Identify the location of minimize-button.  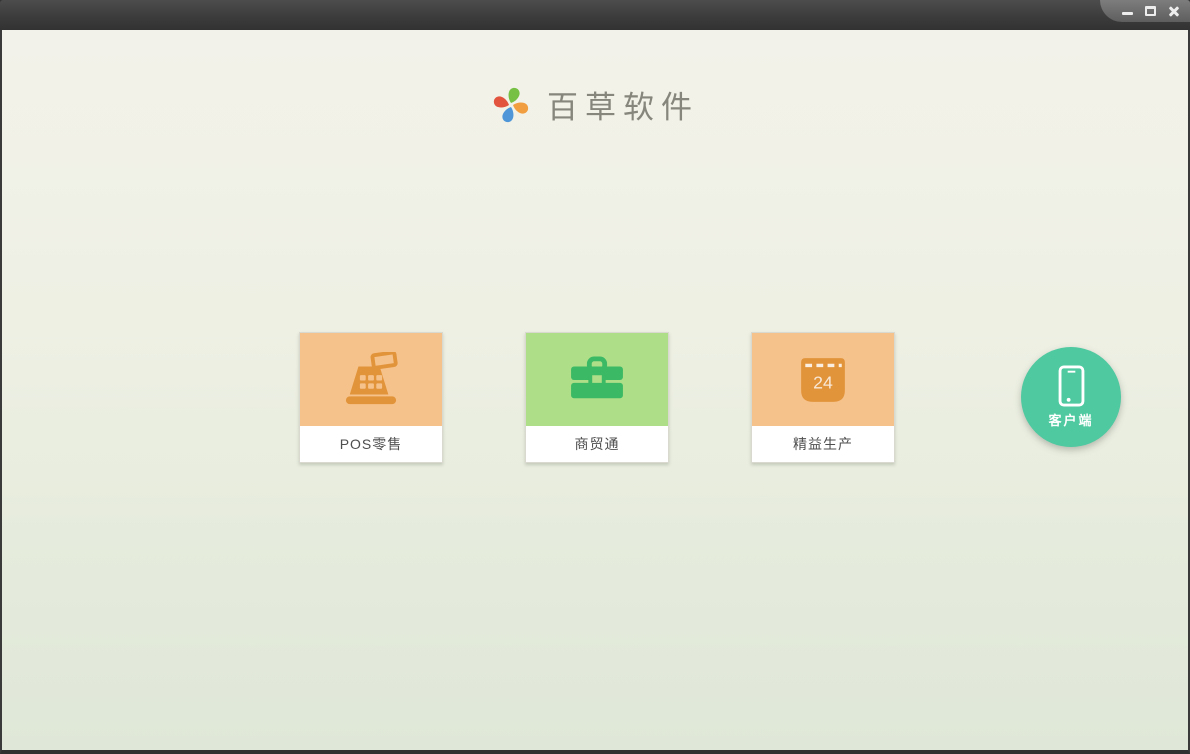
(1127, 11).